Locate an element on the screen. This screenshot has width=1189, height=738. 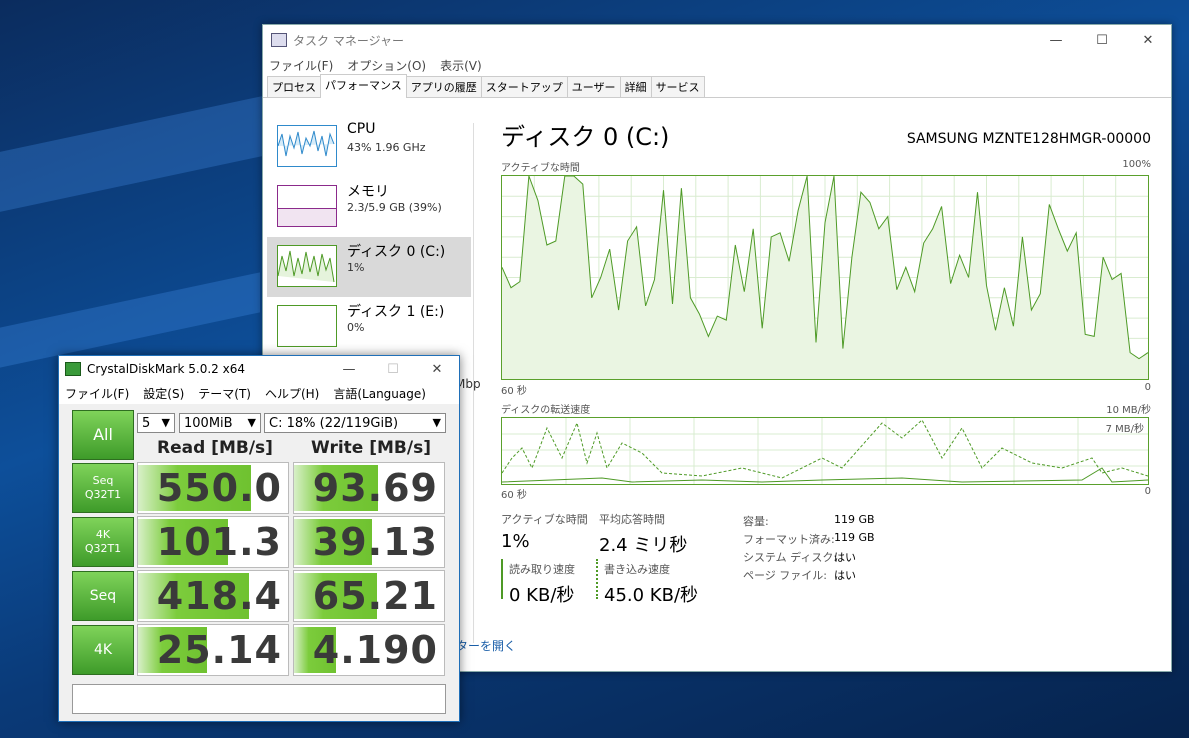
seq-q32t1-write: 93.69 is located at coordinates (369, 488).